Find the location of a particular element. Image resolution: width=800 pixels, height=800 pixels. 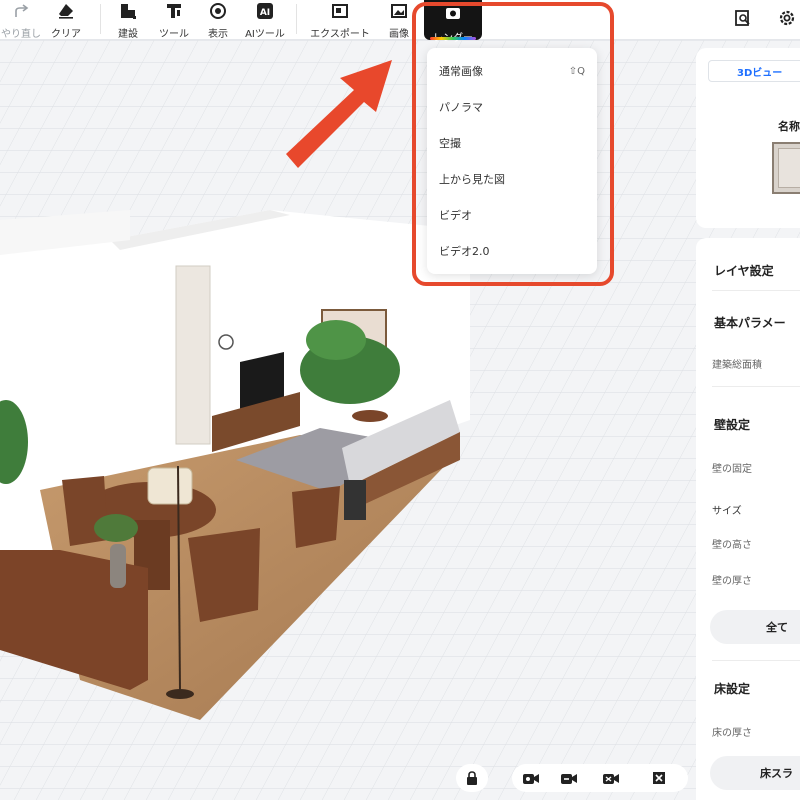

export-button: エクスポート is located at coordinates (340, 20).